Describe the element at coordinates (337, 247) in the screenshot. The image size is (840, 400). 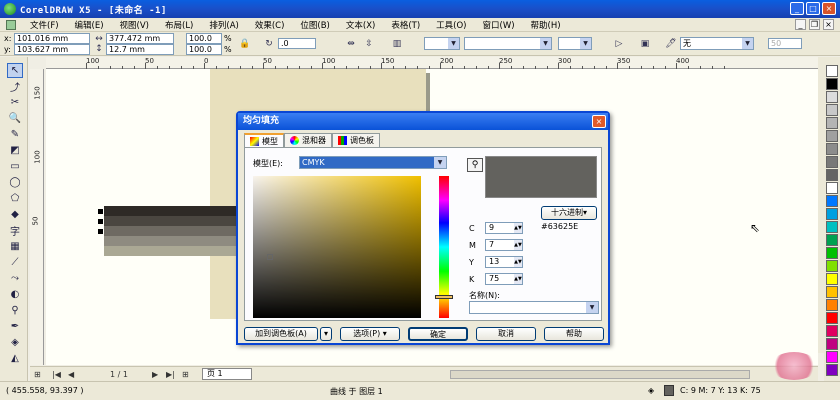
I see `color-field` at that location.